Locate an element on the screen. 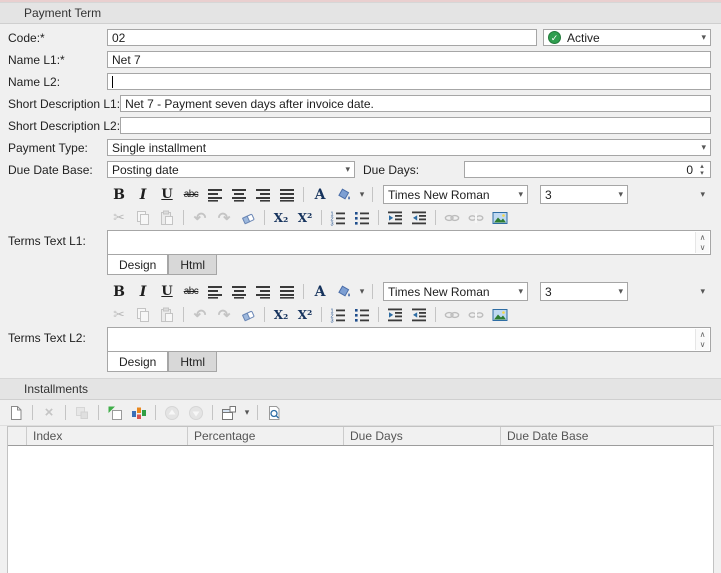  tab-design-l2: Design is located at coordinates (138, 362).